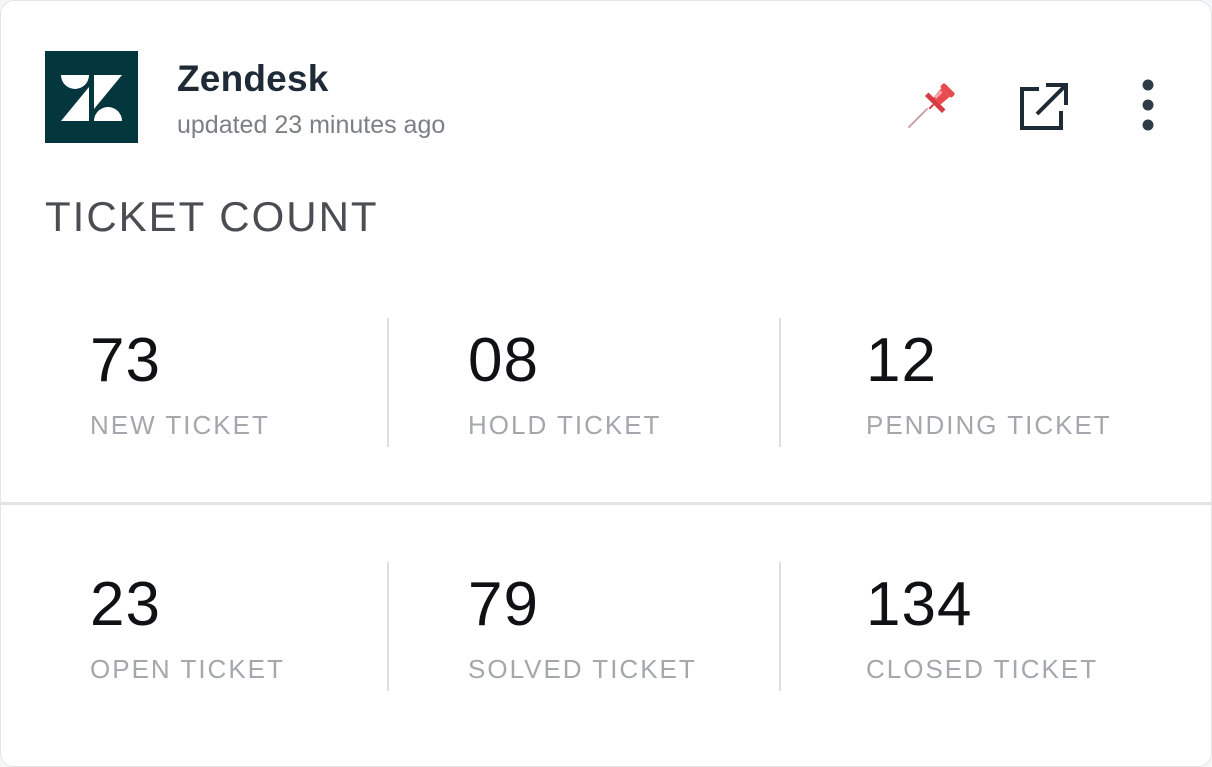 This screenshot has height=767, width=1212. Describe the element at coordinates (989, 425) in the screenshot. I see `pending-ticket-label: PENDING TICKET` at that location.